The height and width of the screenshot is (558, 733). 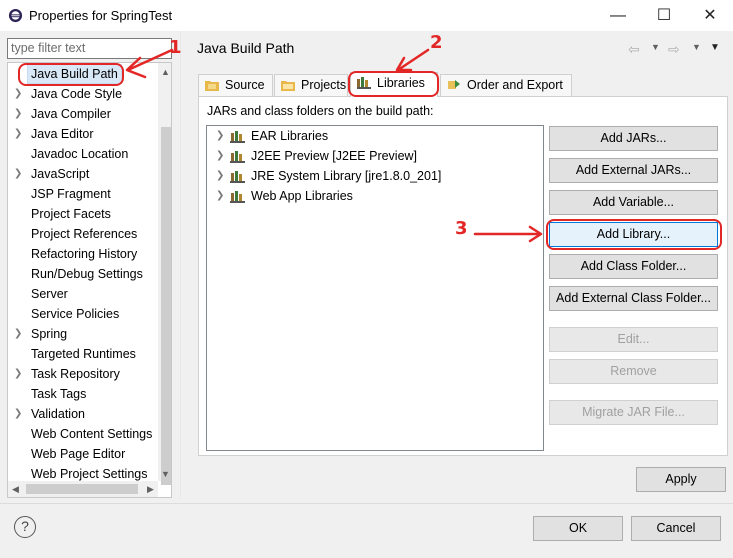 What do you see at coordinates (60, 174) in the screenshot?
I see `tree-item-label: JavaScript` at bounding box center [60, 174].